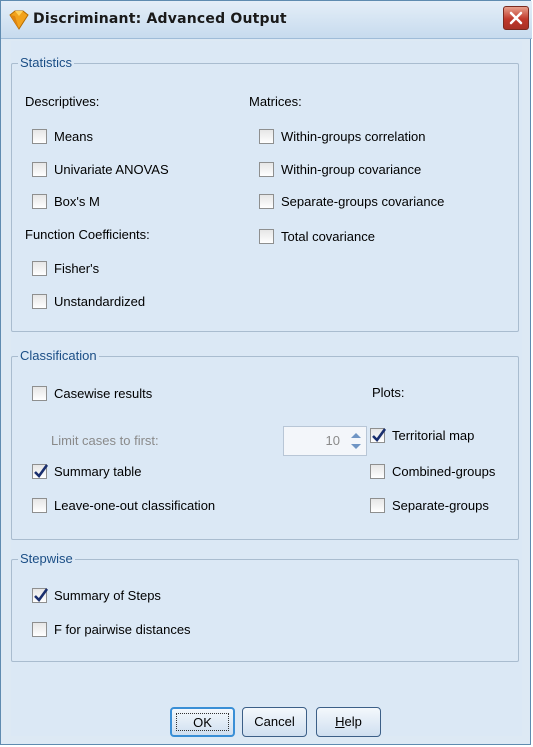 The image size is (533, 747). I want to click on boxs-m-checkbox: Box's M, so click(66, 201).